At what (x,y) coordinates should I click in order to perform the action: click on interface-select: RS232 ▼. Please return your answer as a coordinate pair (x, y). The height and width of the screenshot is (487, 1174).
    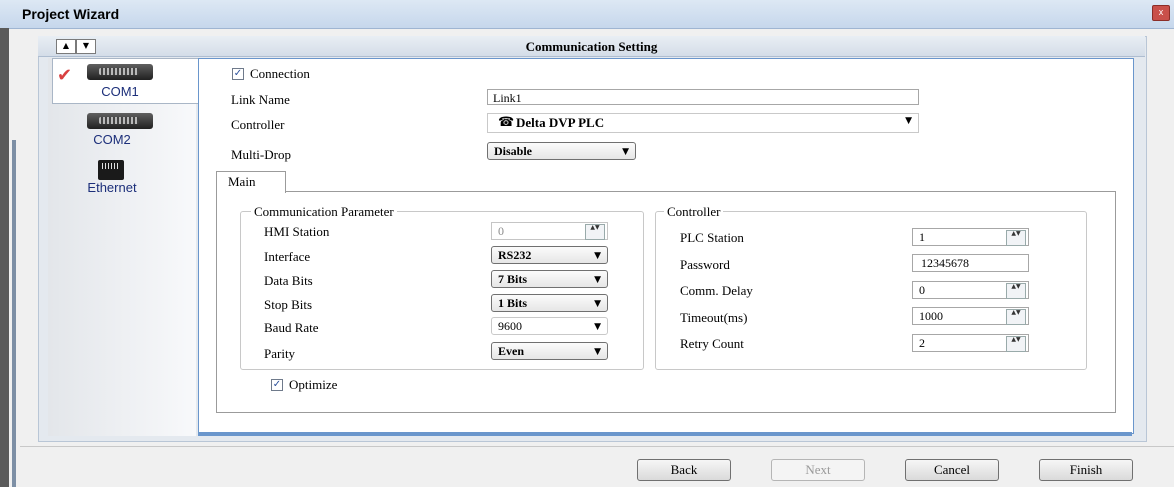
    Looking at the image, I should click on (549, 255).